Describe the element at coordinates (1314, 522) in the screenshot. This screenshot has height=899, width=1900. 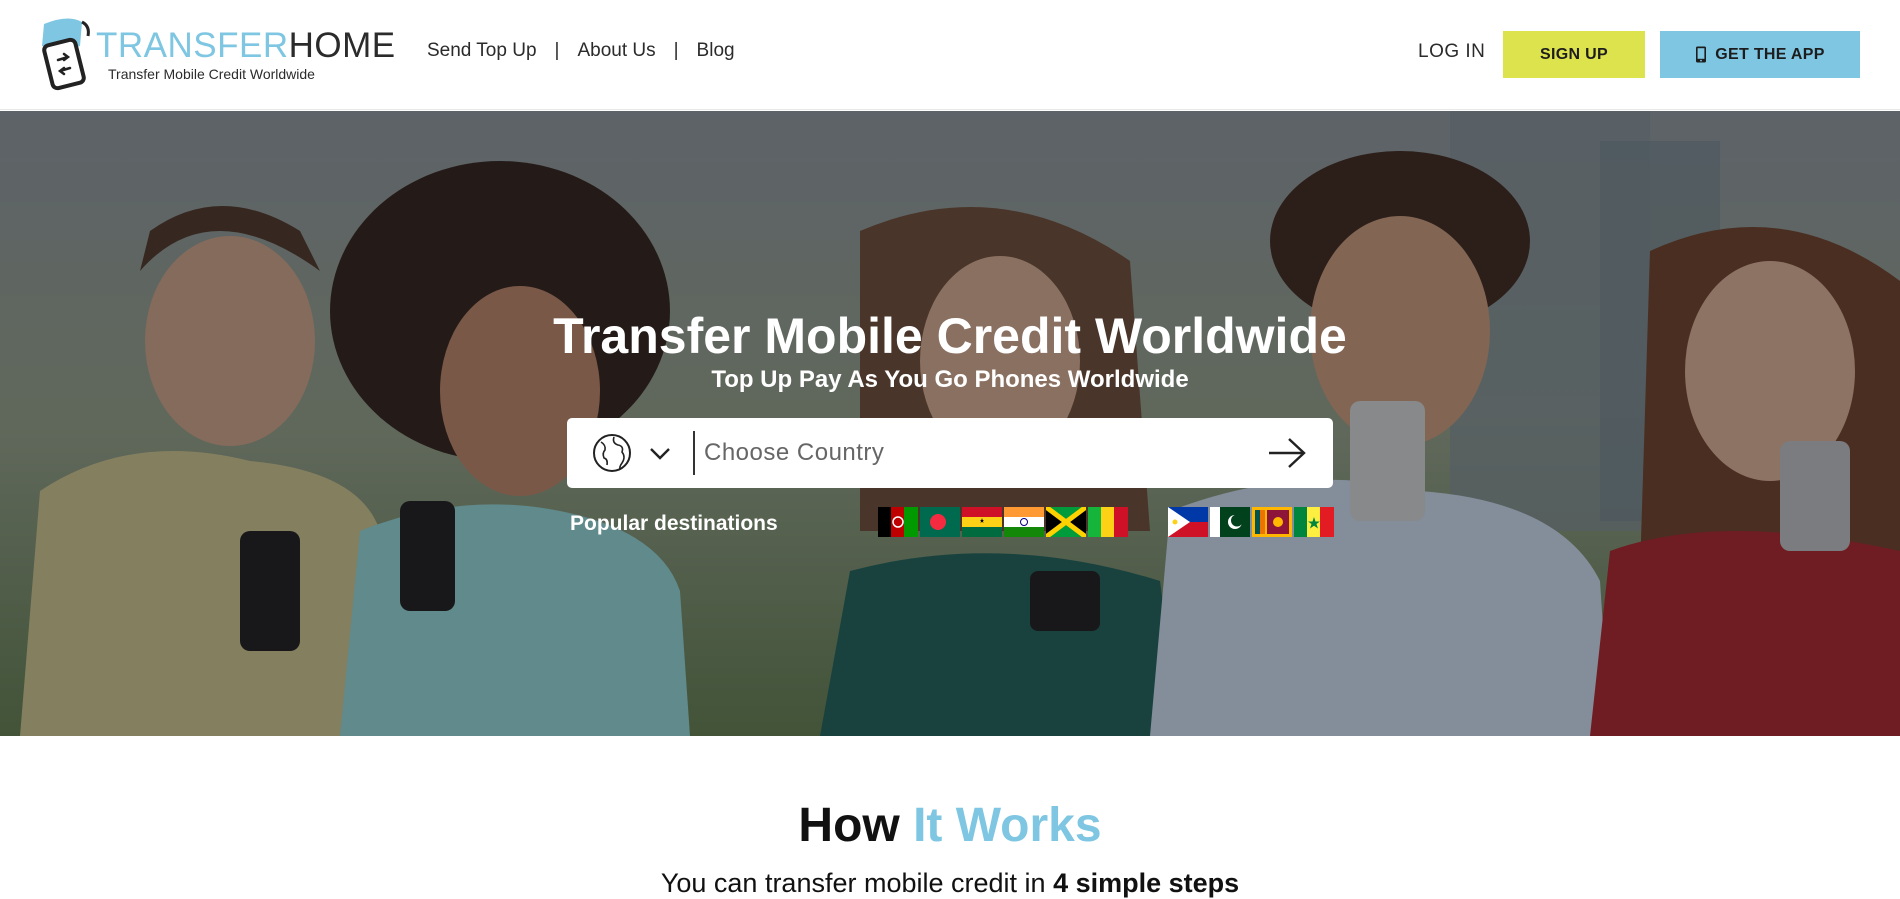
I see `flag-senegal-icon` at that location.